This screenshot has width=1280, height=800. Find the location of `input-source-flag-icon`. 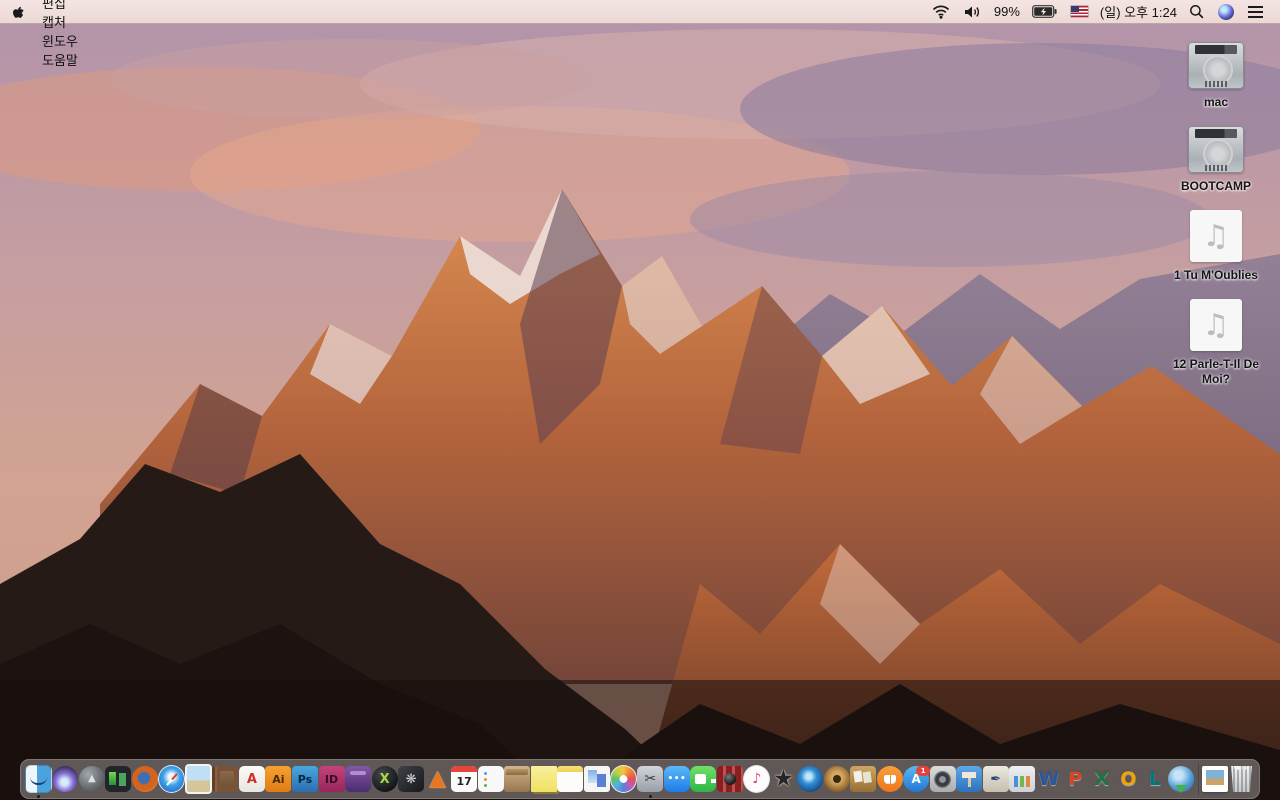

input-source-flag-icon is located at coordinates (1079, 11).